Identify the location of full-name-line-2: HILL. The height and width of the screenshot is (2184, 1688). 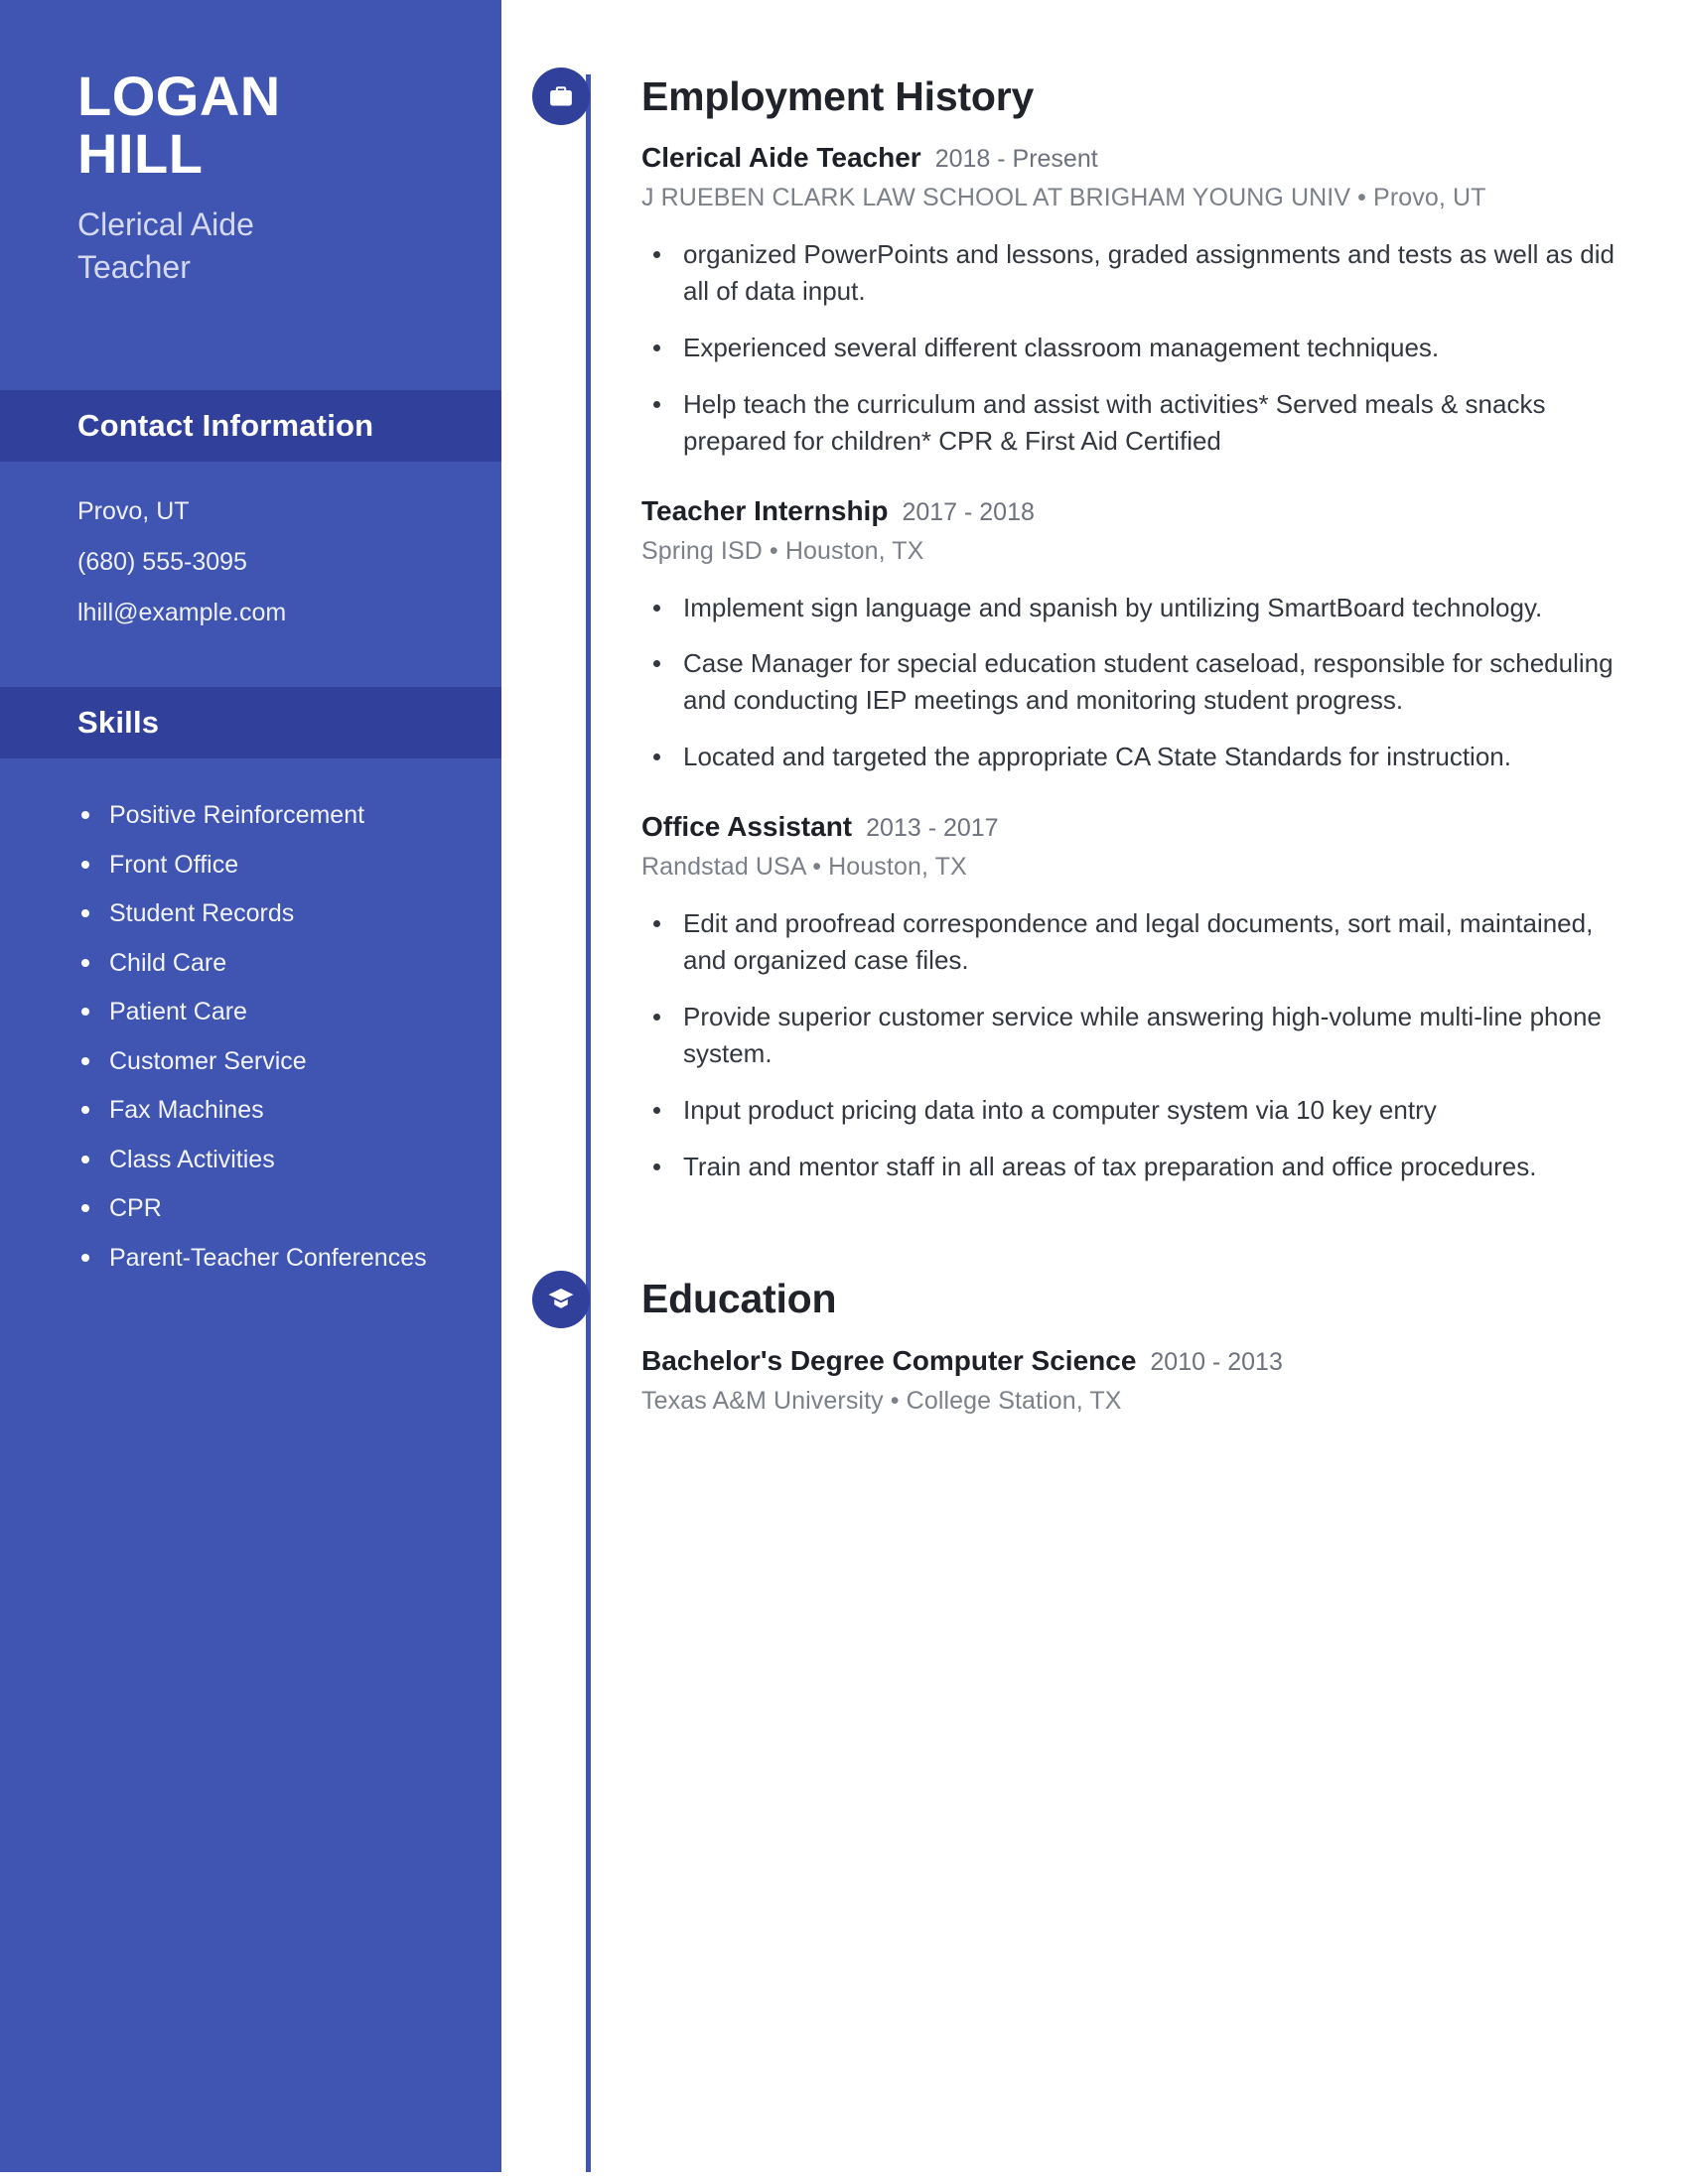
(140, 153).